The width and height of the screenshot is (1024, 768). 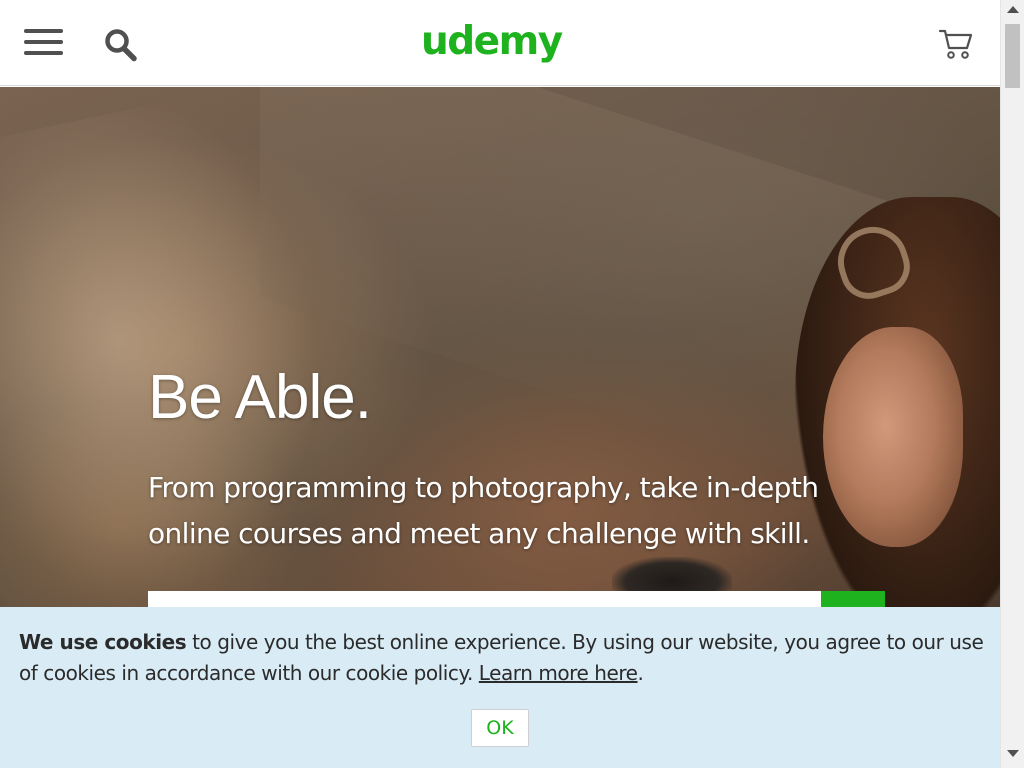 What do you see at coordinates (956, 44) in the screenshot?
I see `cart-icon` at bounding box center [956, 44].